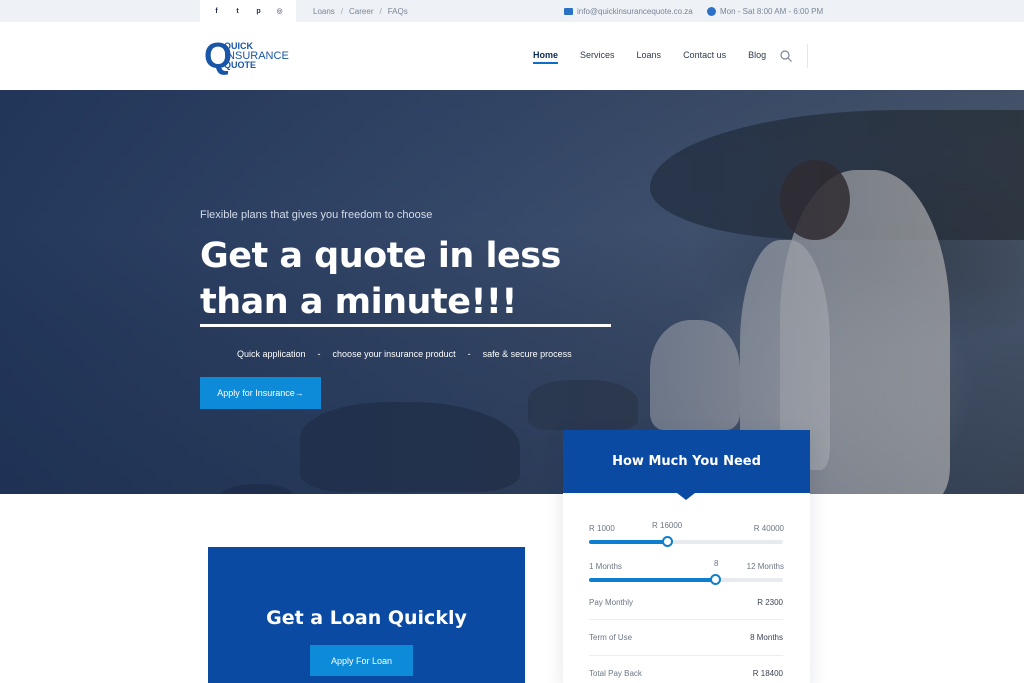 The width and height of the screenshot is (1024, 683). I want to click on main-nav: Home Services Loans Contact us Blog, so click(649, 57).